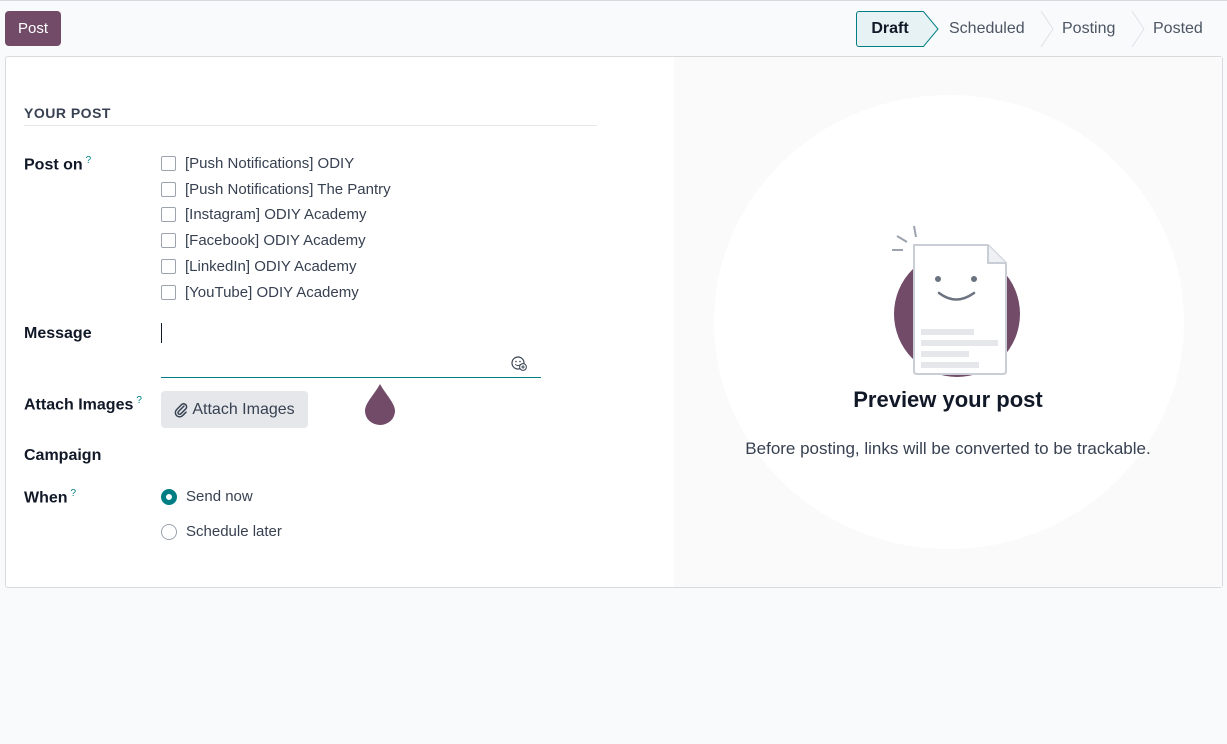  Describe the element at coordinates (351, 349) in the screenshot. I see `message-input` at that location.